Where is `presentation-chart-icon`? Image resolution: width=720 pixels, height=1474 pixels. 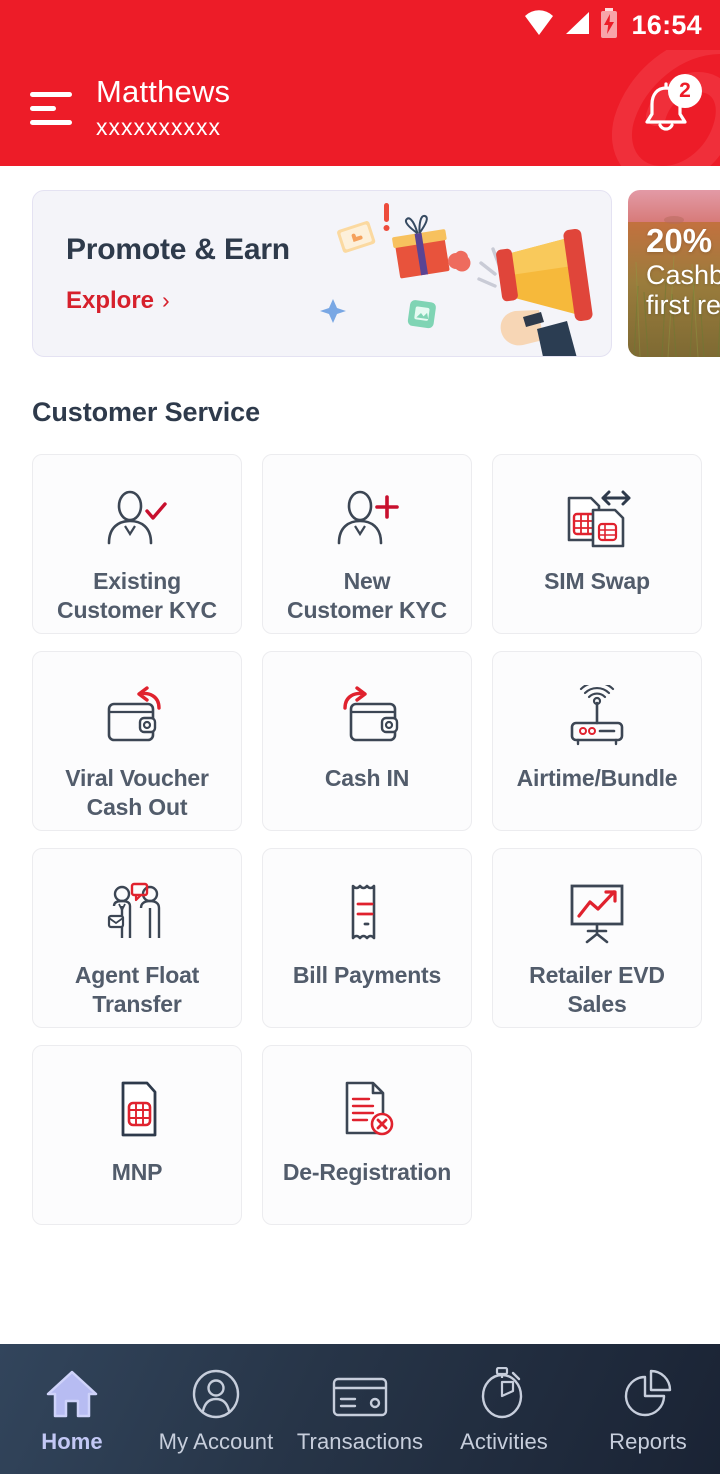 presentation-chart-icon is located at coordinates (597, 913).